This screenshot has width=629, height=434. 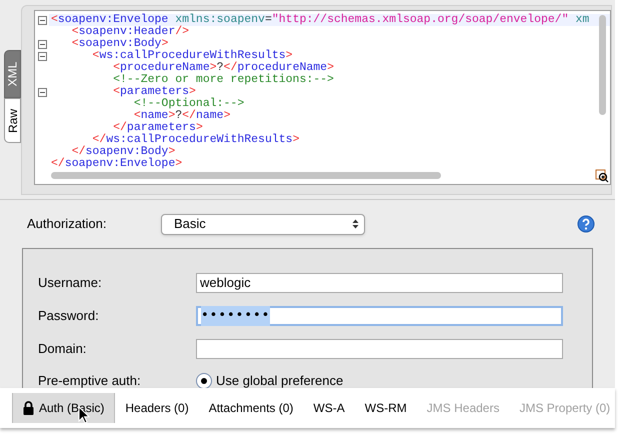 I want to click on up-down-arrows-icon, so click(x=355, y=224).